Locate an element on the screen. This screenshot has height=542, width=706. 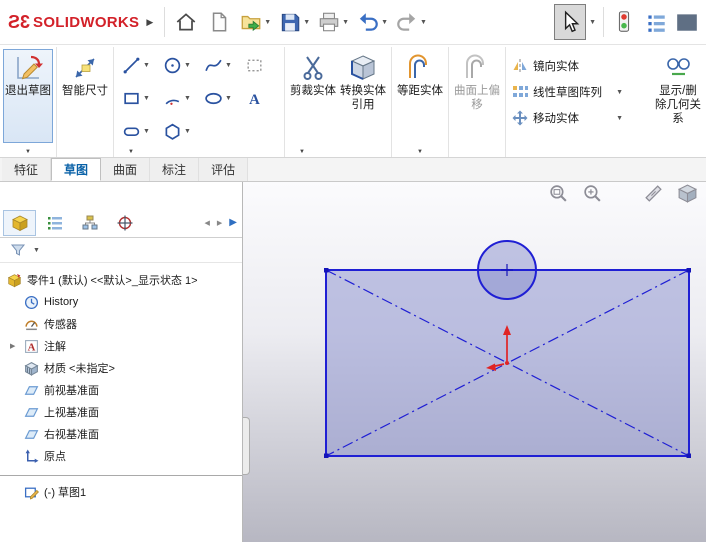
select-tool-button is located at coordinates (570, 22).